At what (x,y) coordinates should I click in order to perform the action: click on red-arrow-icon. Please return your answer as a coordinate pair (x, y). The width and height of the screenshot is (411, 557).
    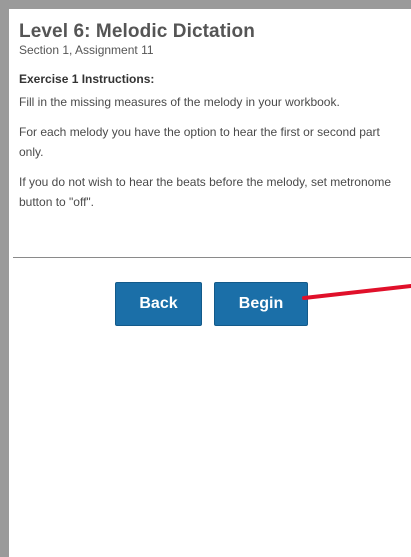
    Looking at the image, I should click on (356, 292).